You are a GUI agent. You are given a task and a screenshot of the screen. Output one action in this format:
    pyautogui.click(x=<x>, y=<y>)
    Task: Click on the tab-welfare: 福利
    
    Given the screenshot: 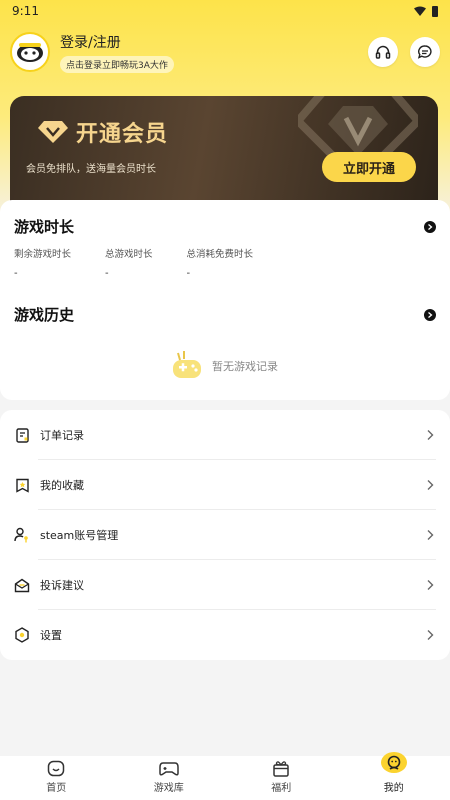 What is the action you would take?
    pyautogui.click(x=281, y=778)
    